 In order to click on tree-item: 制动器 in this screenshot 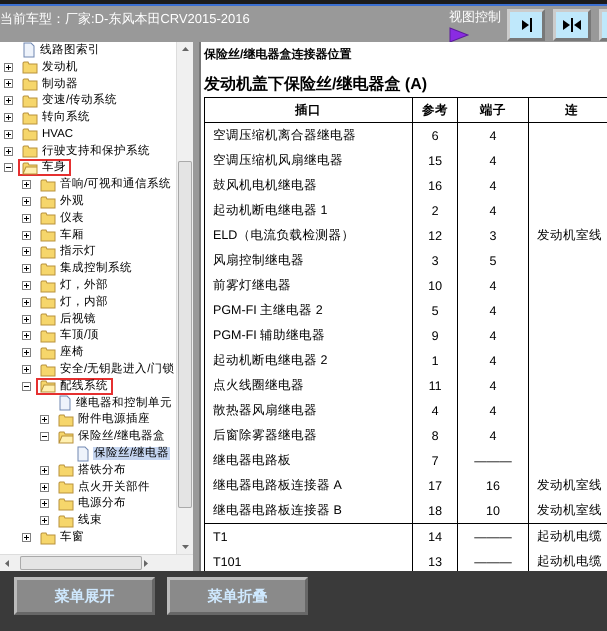, I will do `click(60, 84)`.